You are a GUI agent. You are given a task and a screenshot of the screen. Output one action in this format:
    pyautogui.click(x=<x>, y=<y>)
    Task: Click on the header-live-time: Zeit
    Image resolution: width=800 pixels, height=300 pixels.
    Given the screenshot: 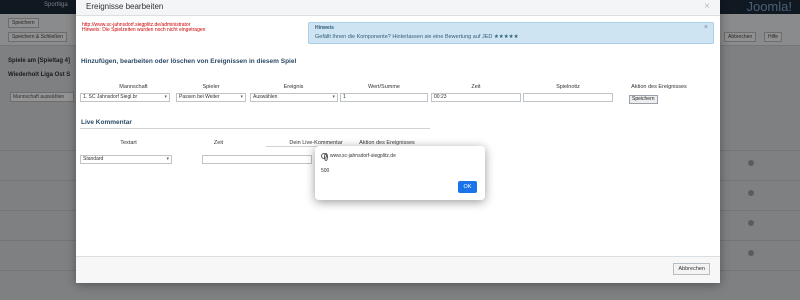 What is the action you would take?
    pyautogui.click(x=218, y=143)
    